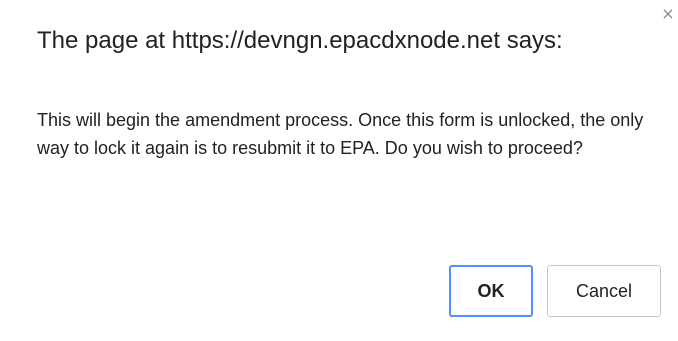  What do you see at coordinates (668, 14) in the screenshot?
I see `close-icon: ×` at bounding box center [668, 14].